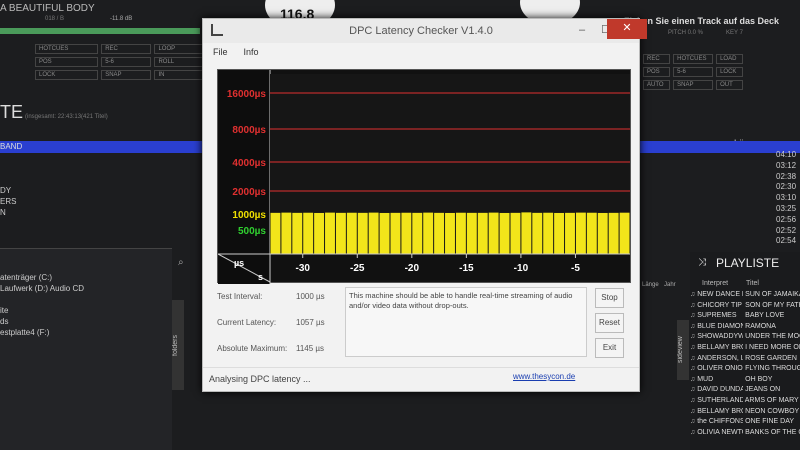 Image resolution: width=800 pixels, height=450 pixels. I want to click on playlist-artist: OLIVER ONIONS, so click(720, 369).